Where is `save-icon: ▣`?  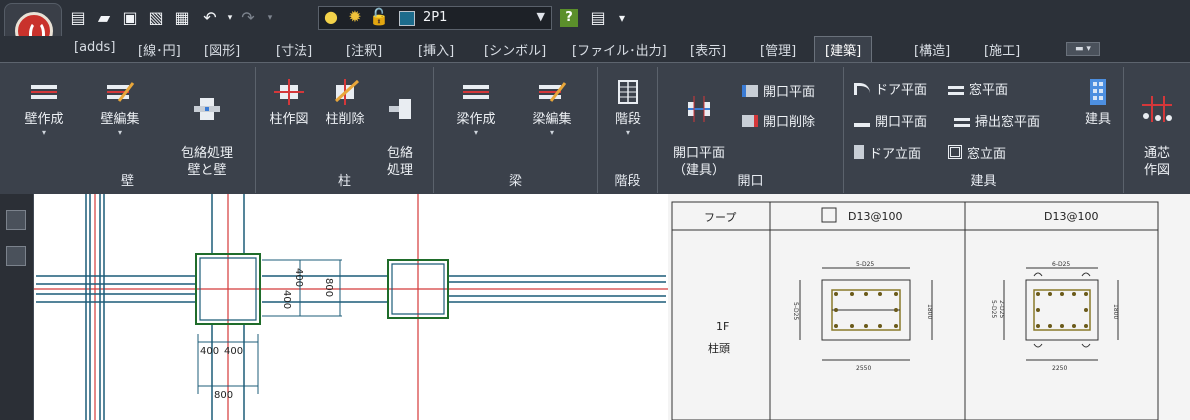
save-icon: ▣ is located at coordinates (130, 18).